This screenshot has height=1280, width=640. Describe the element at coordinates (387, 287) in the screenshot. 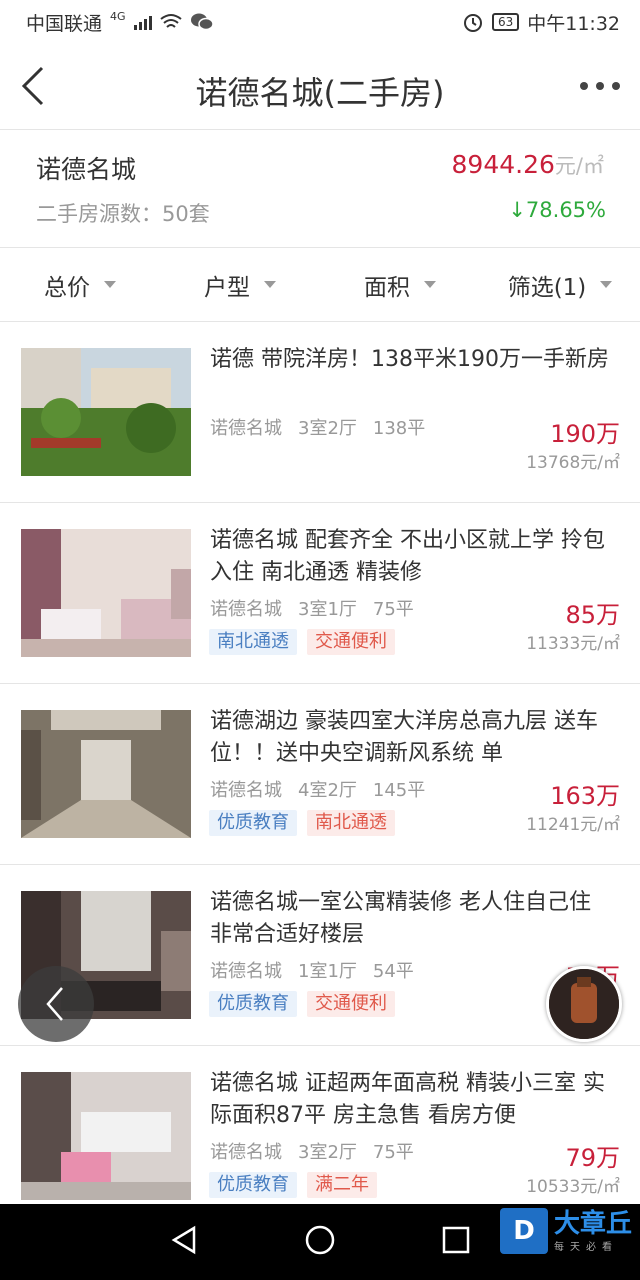

I see `filter-label: 面积` at that location.